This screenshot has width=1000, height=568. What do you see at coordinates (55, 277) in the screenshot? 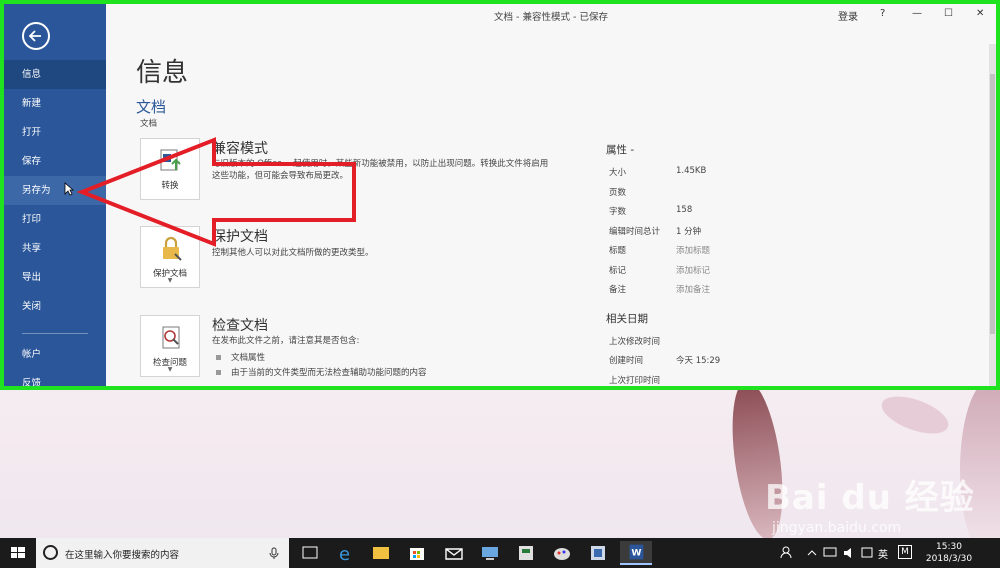
I see `nav-item-export: 导出` at bounding box center [55, 277].